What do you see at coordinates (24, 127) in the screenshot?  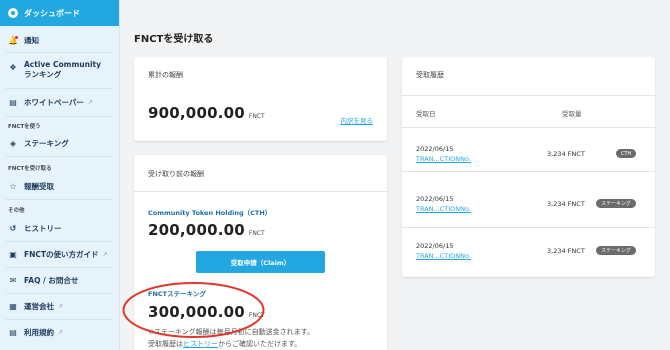 I see `sidebar-group-use: FNCTを使う` at bounding box center [24, 127].